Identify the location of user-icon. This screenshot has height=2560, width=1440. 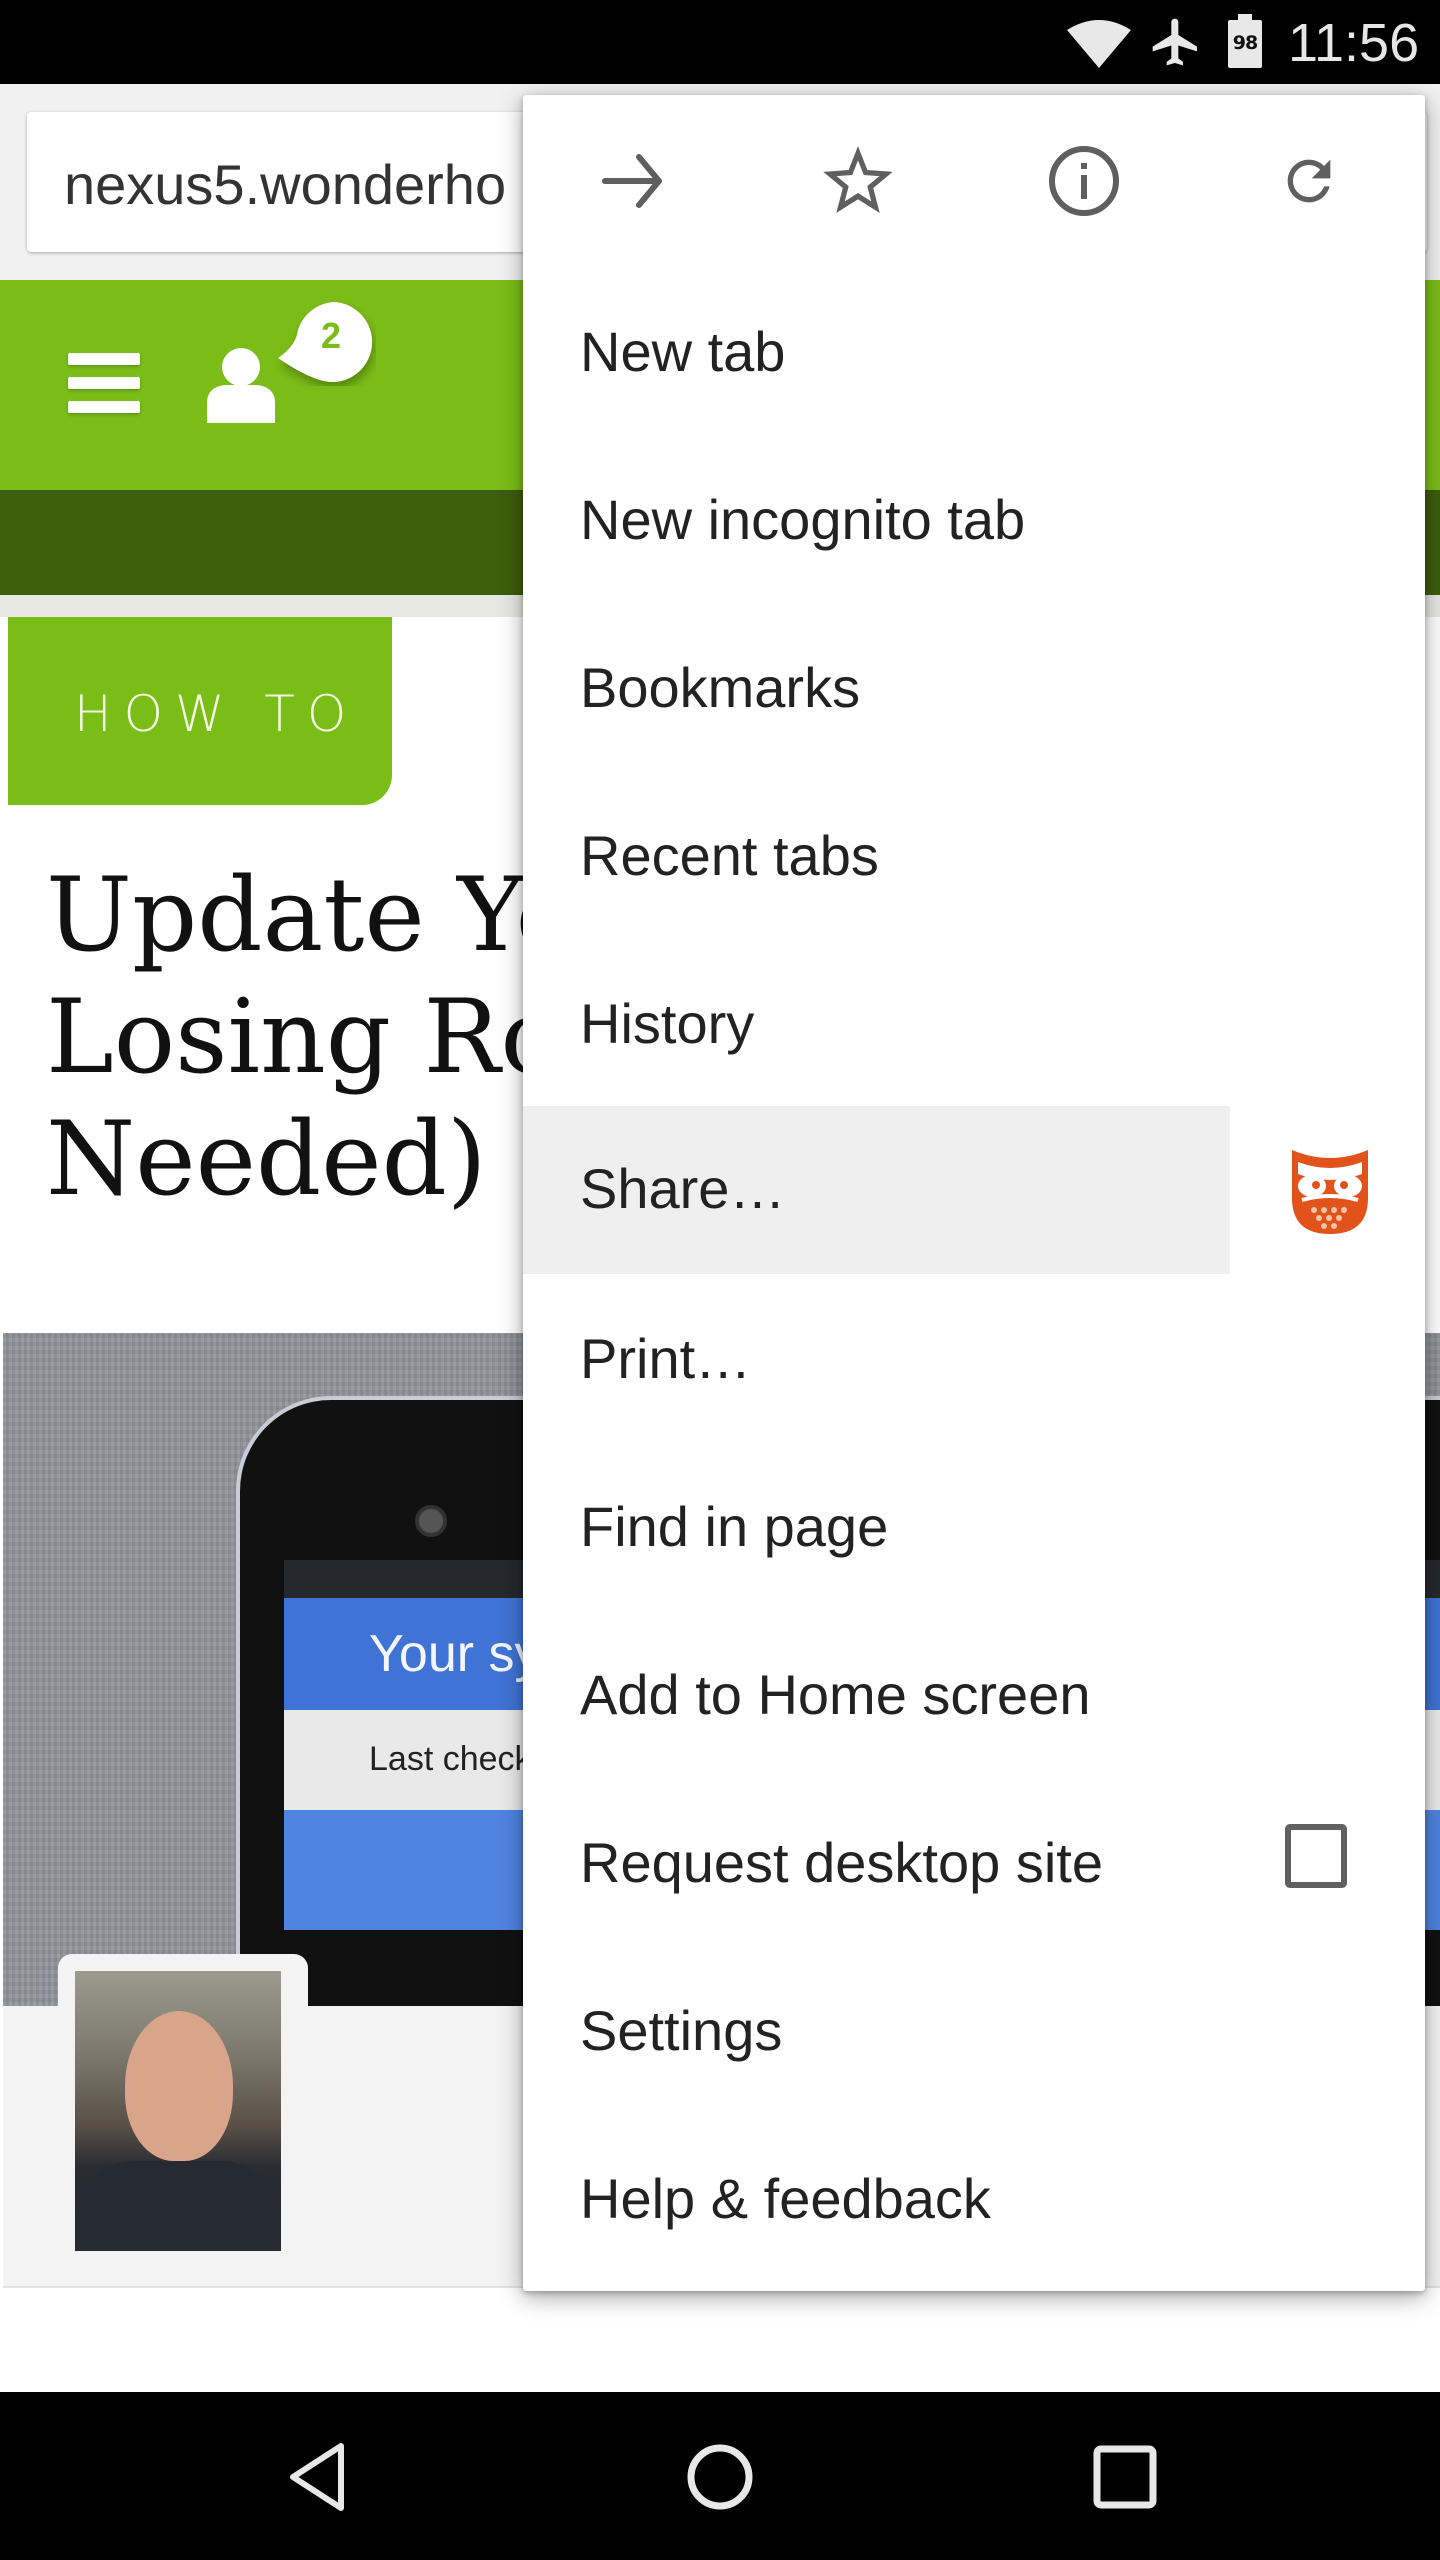
(241, 385).